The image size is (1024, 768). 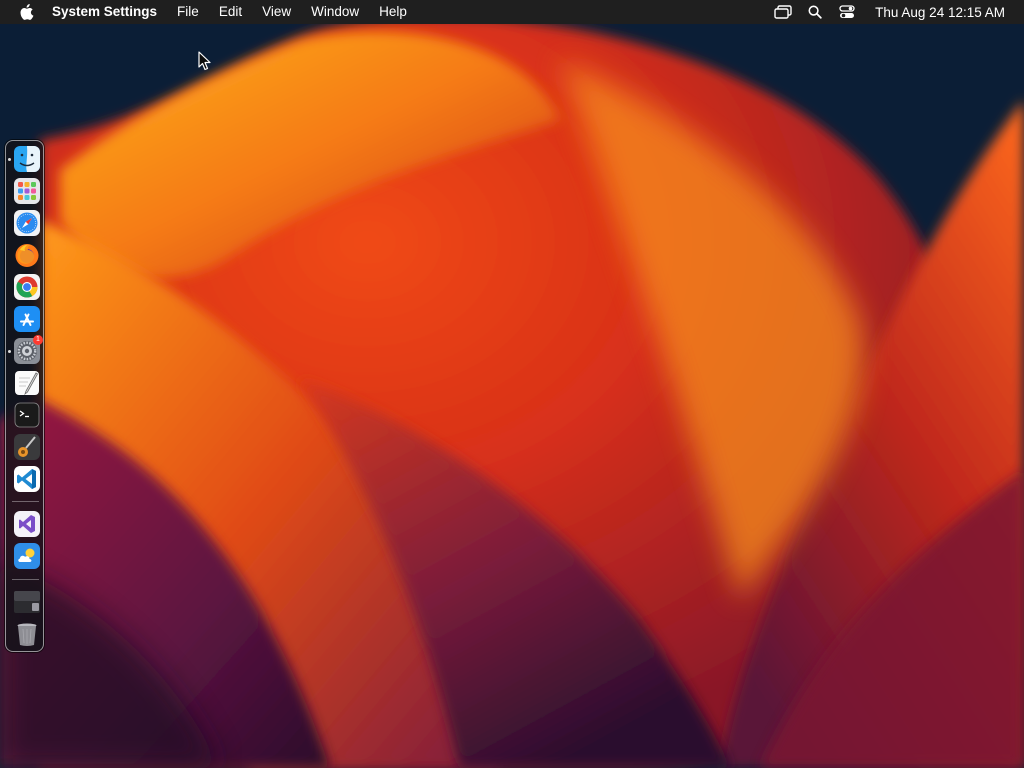 I want to click on menu-edit: Edit, so click(x=230, y=12).